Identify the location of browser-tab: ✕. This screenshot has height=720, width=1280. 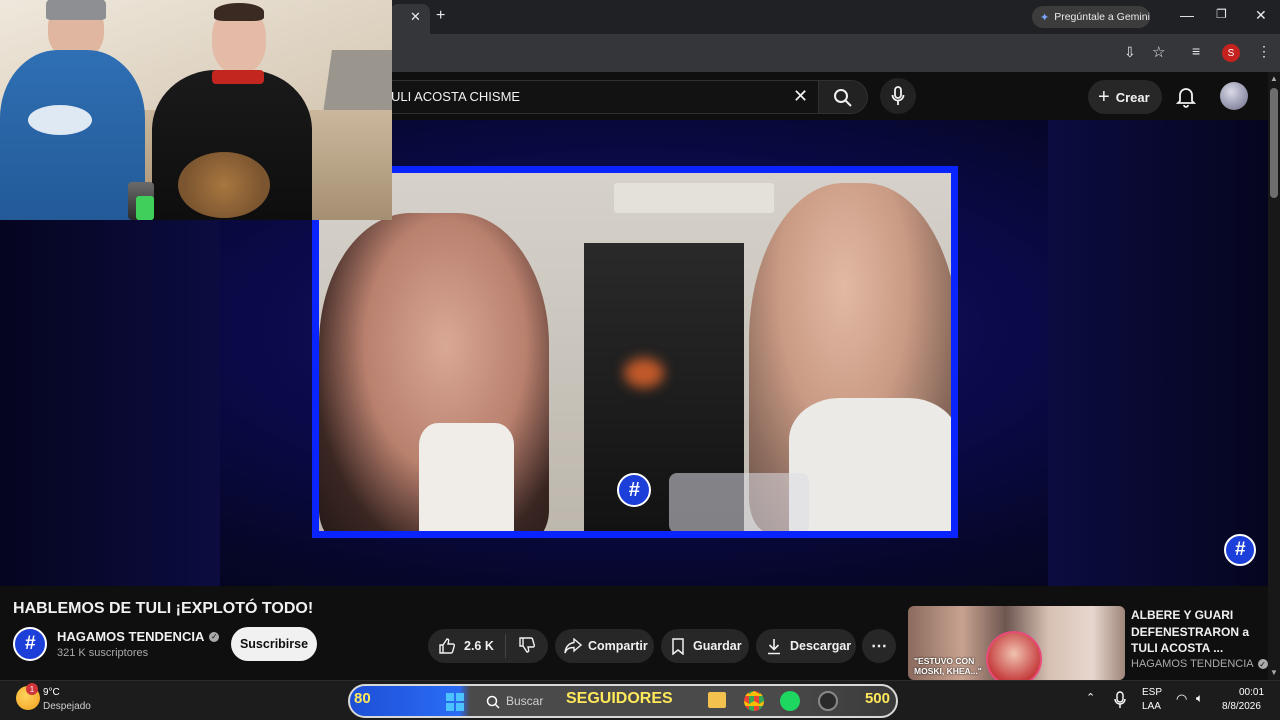
(410, 19).